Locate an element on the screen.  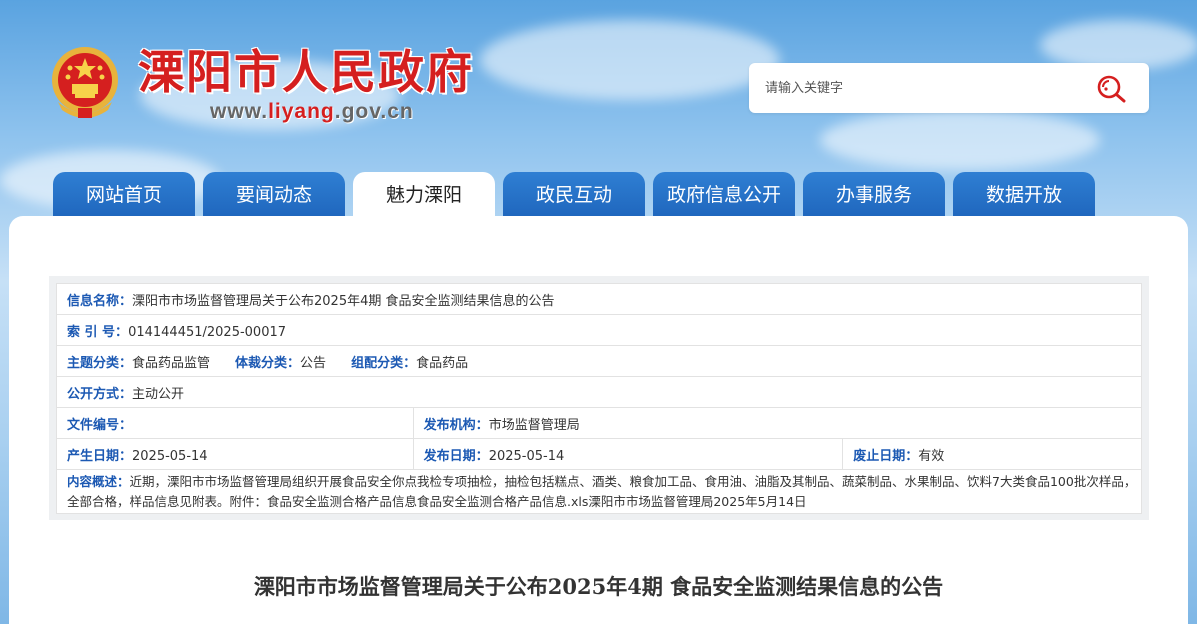
search-input is located at coordinates (925, 88).